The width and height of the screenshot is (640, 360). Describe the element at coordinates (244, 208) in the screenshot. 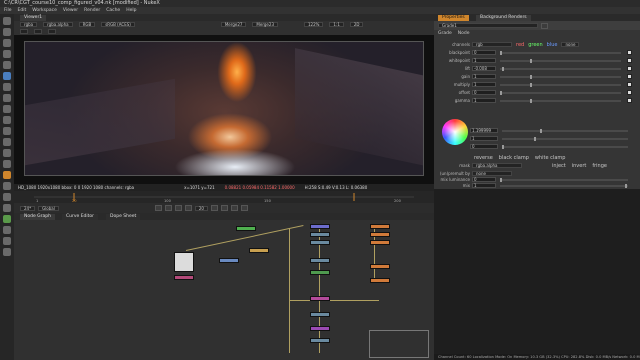

I see `last-frame-button` at that location.